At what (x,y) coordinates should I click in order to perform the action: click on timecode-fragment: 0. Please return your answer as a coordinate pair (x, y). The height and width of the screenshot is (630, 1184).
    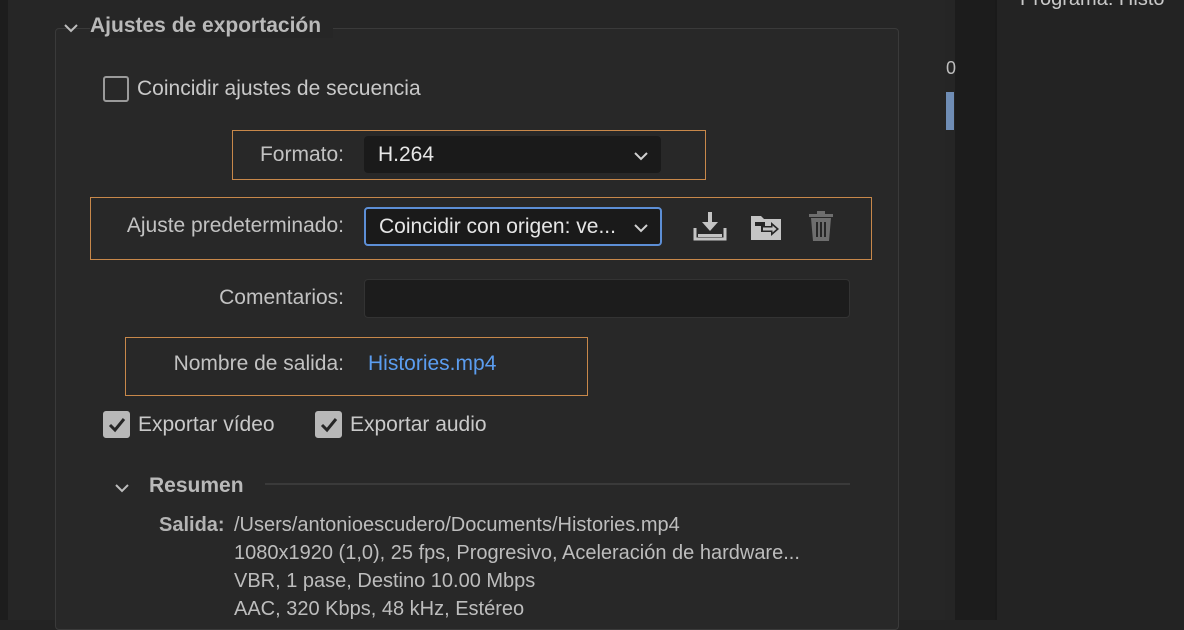
    Looking at the image, I should click on (951, 68).